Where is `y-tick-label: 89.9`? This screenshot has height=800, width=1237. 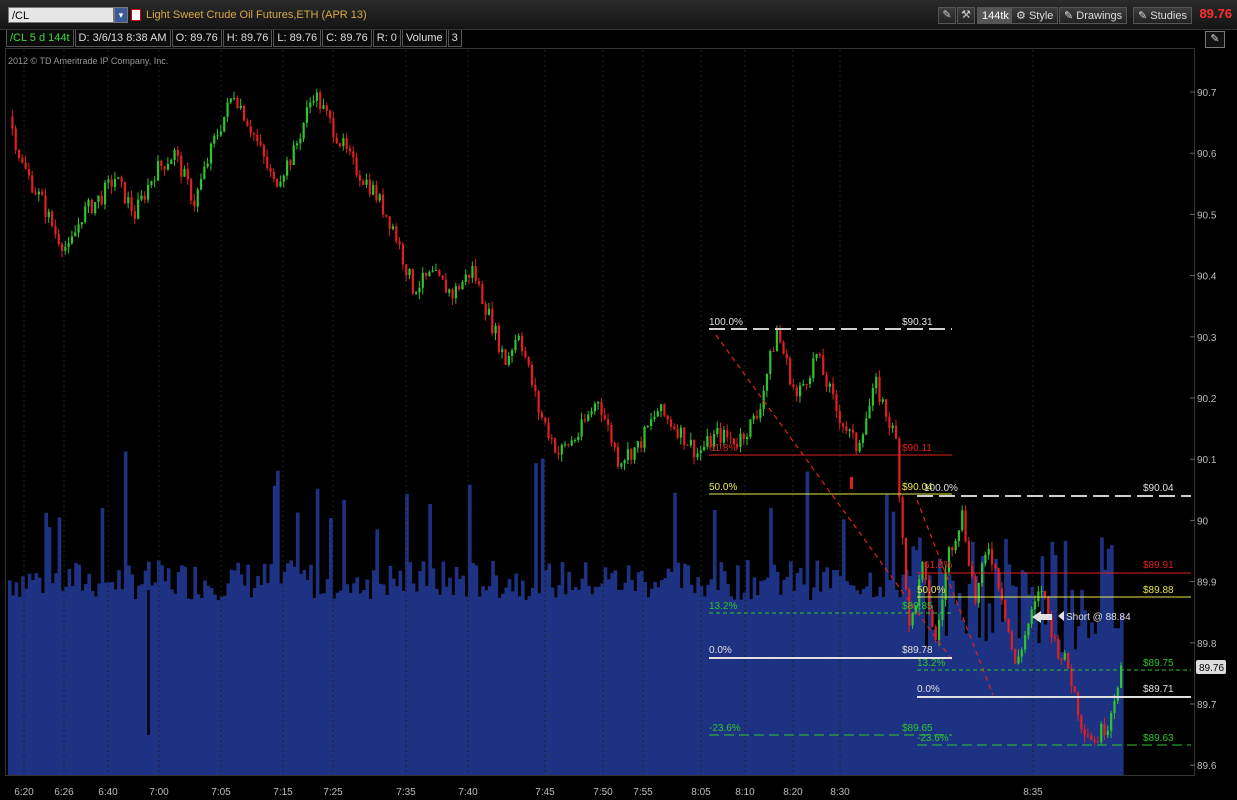
y-tick-label: 89.9 is located at coordinates (1207, 583).